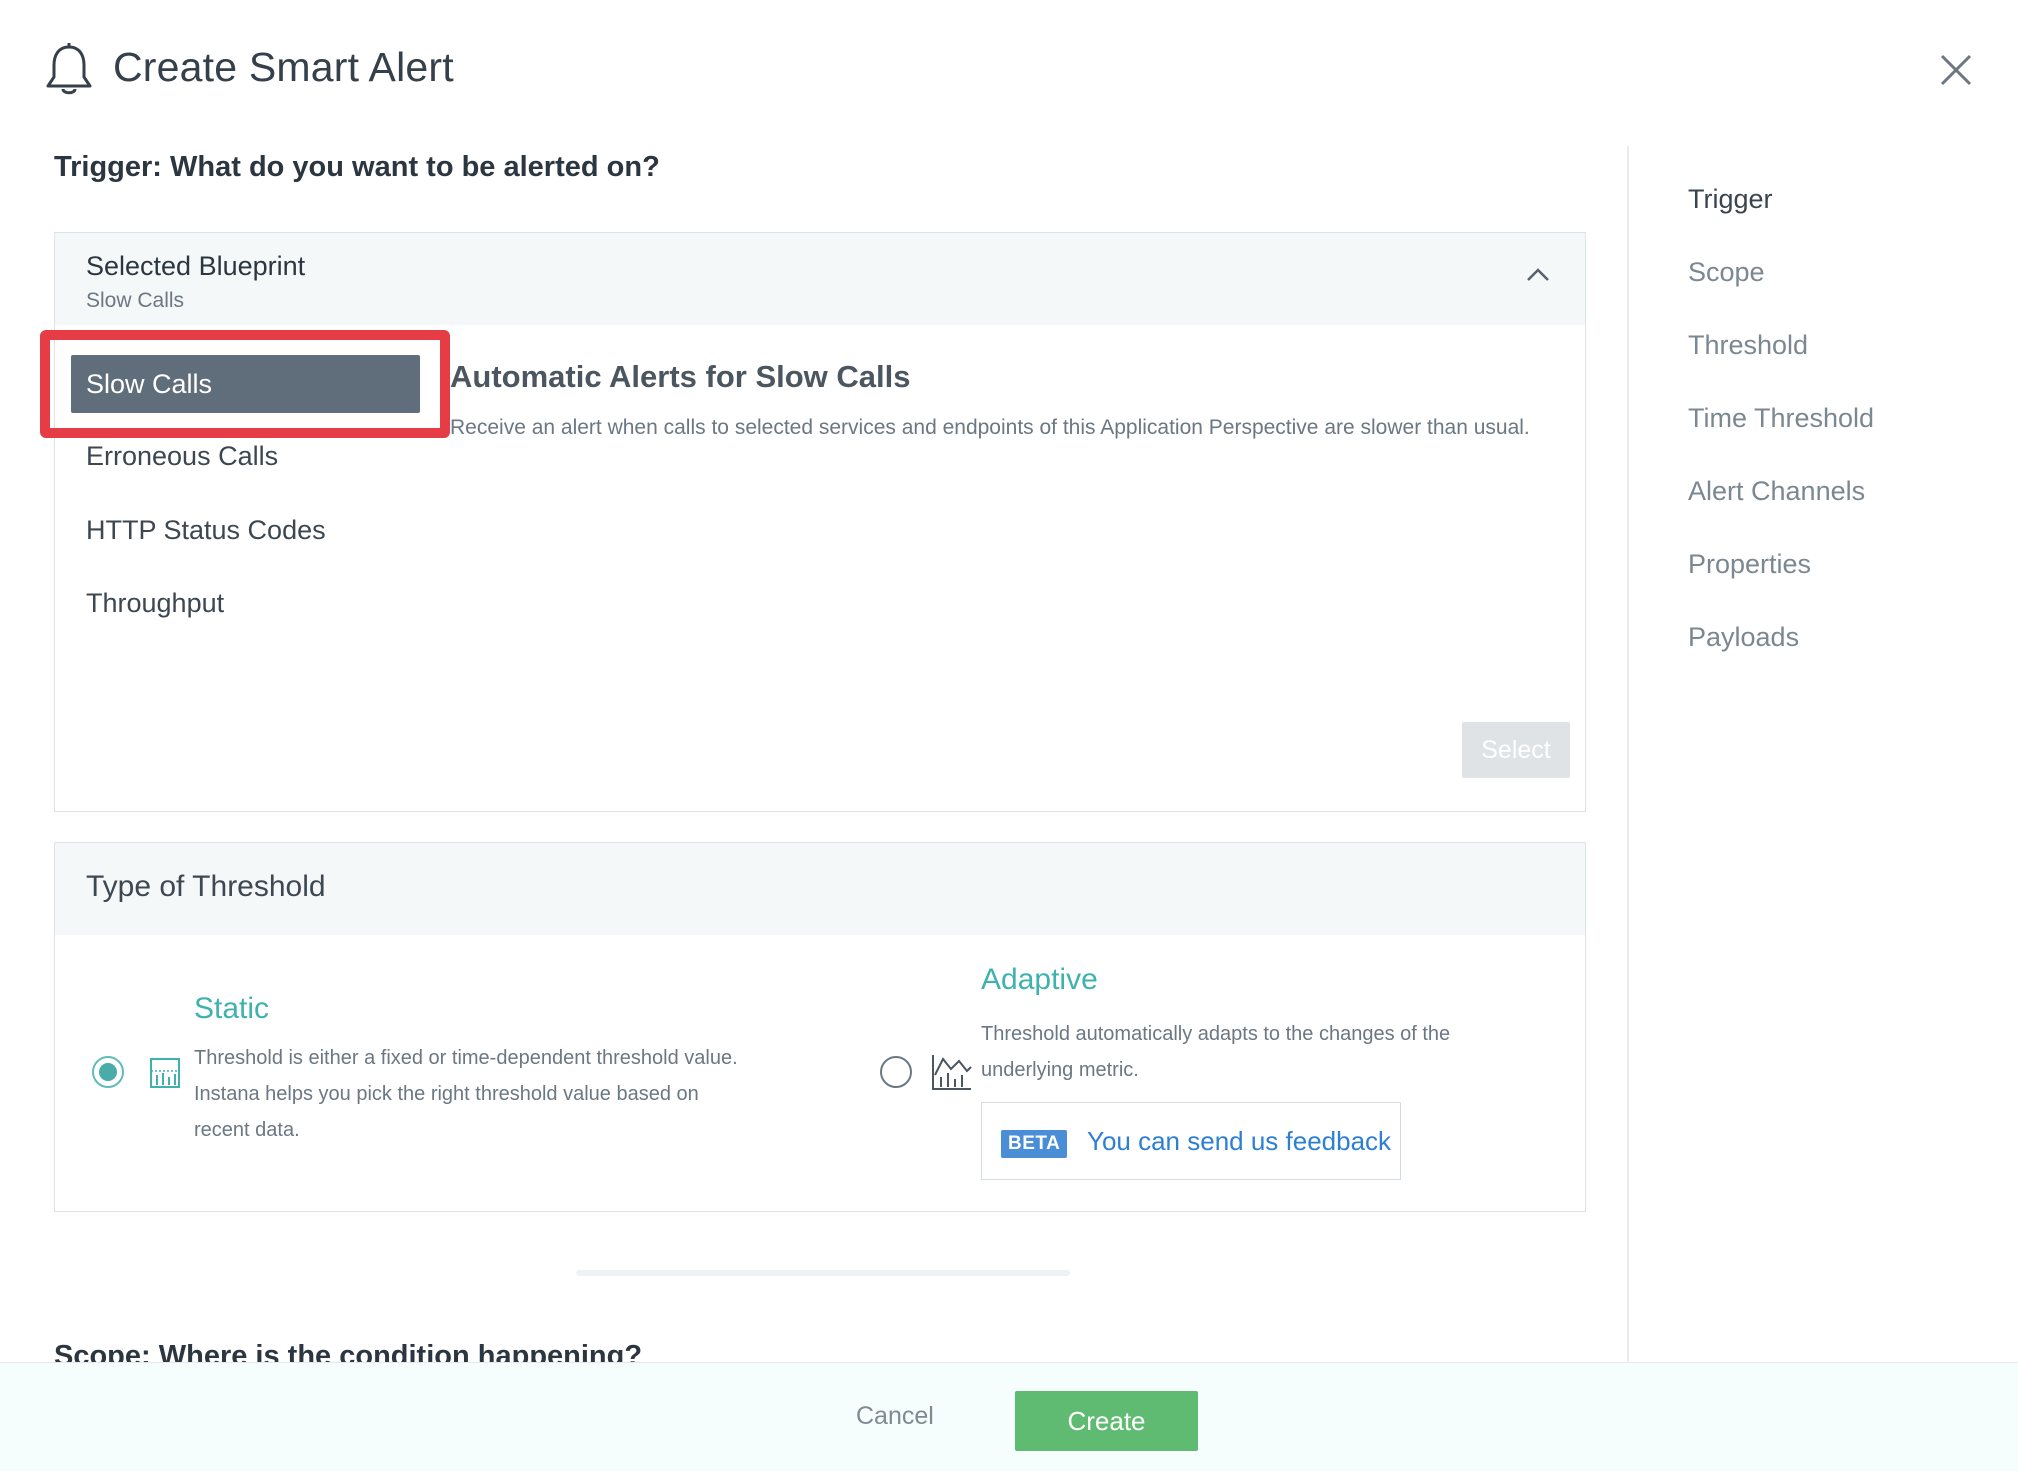  I want to click on selected-blueprint-value: Slow Calls, so click(135, 300).